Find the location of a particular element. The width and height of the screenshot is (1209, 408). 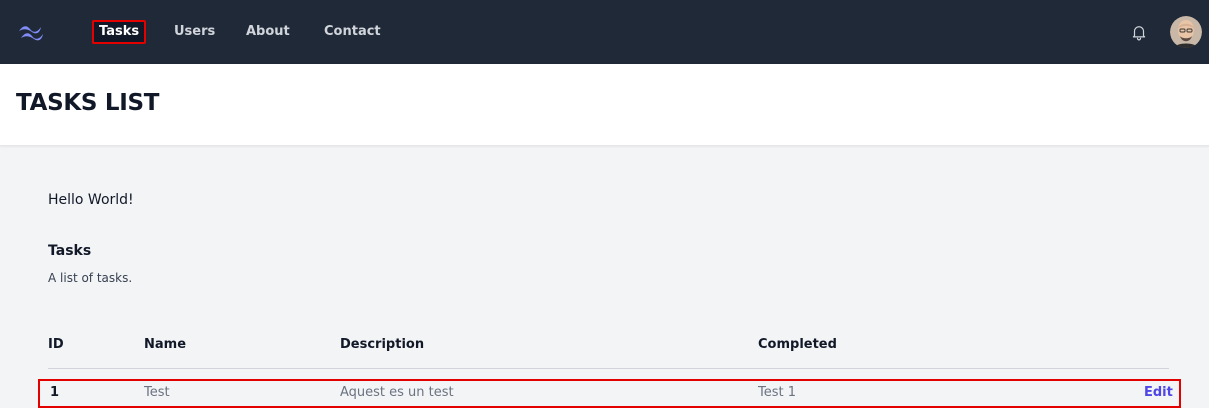

table-row is located at coordinates (609, 393).